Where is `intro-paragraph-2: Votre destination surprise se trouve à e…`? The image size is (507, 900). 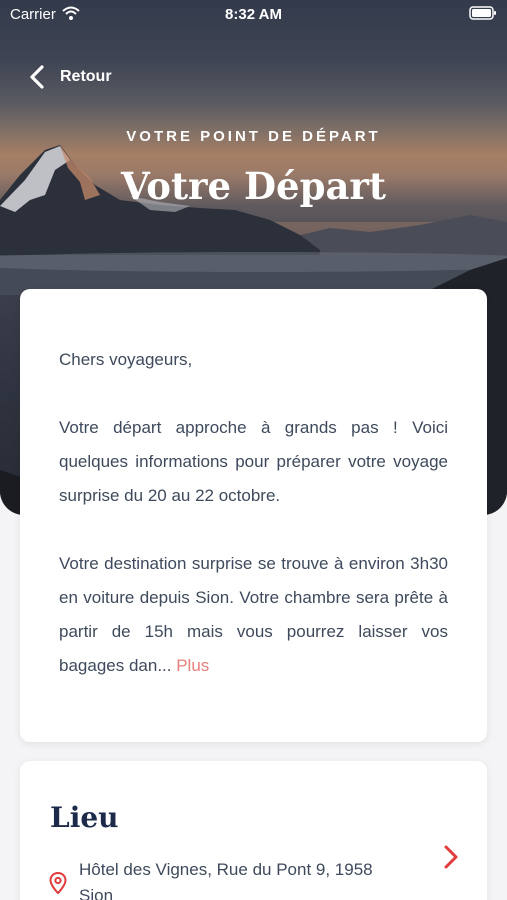 intro-paragraph-2: Votre destination surprise se trouve à e… is located at coordinates (253, 615).